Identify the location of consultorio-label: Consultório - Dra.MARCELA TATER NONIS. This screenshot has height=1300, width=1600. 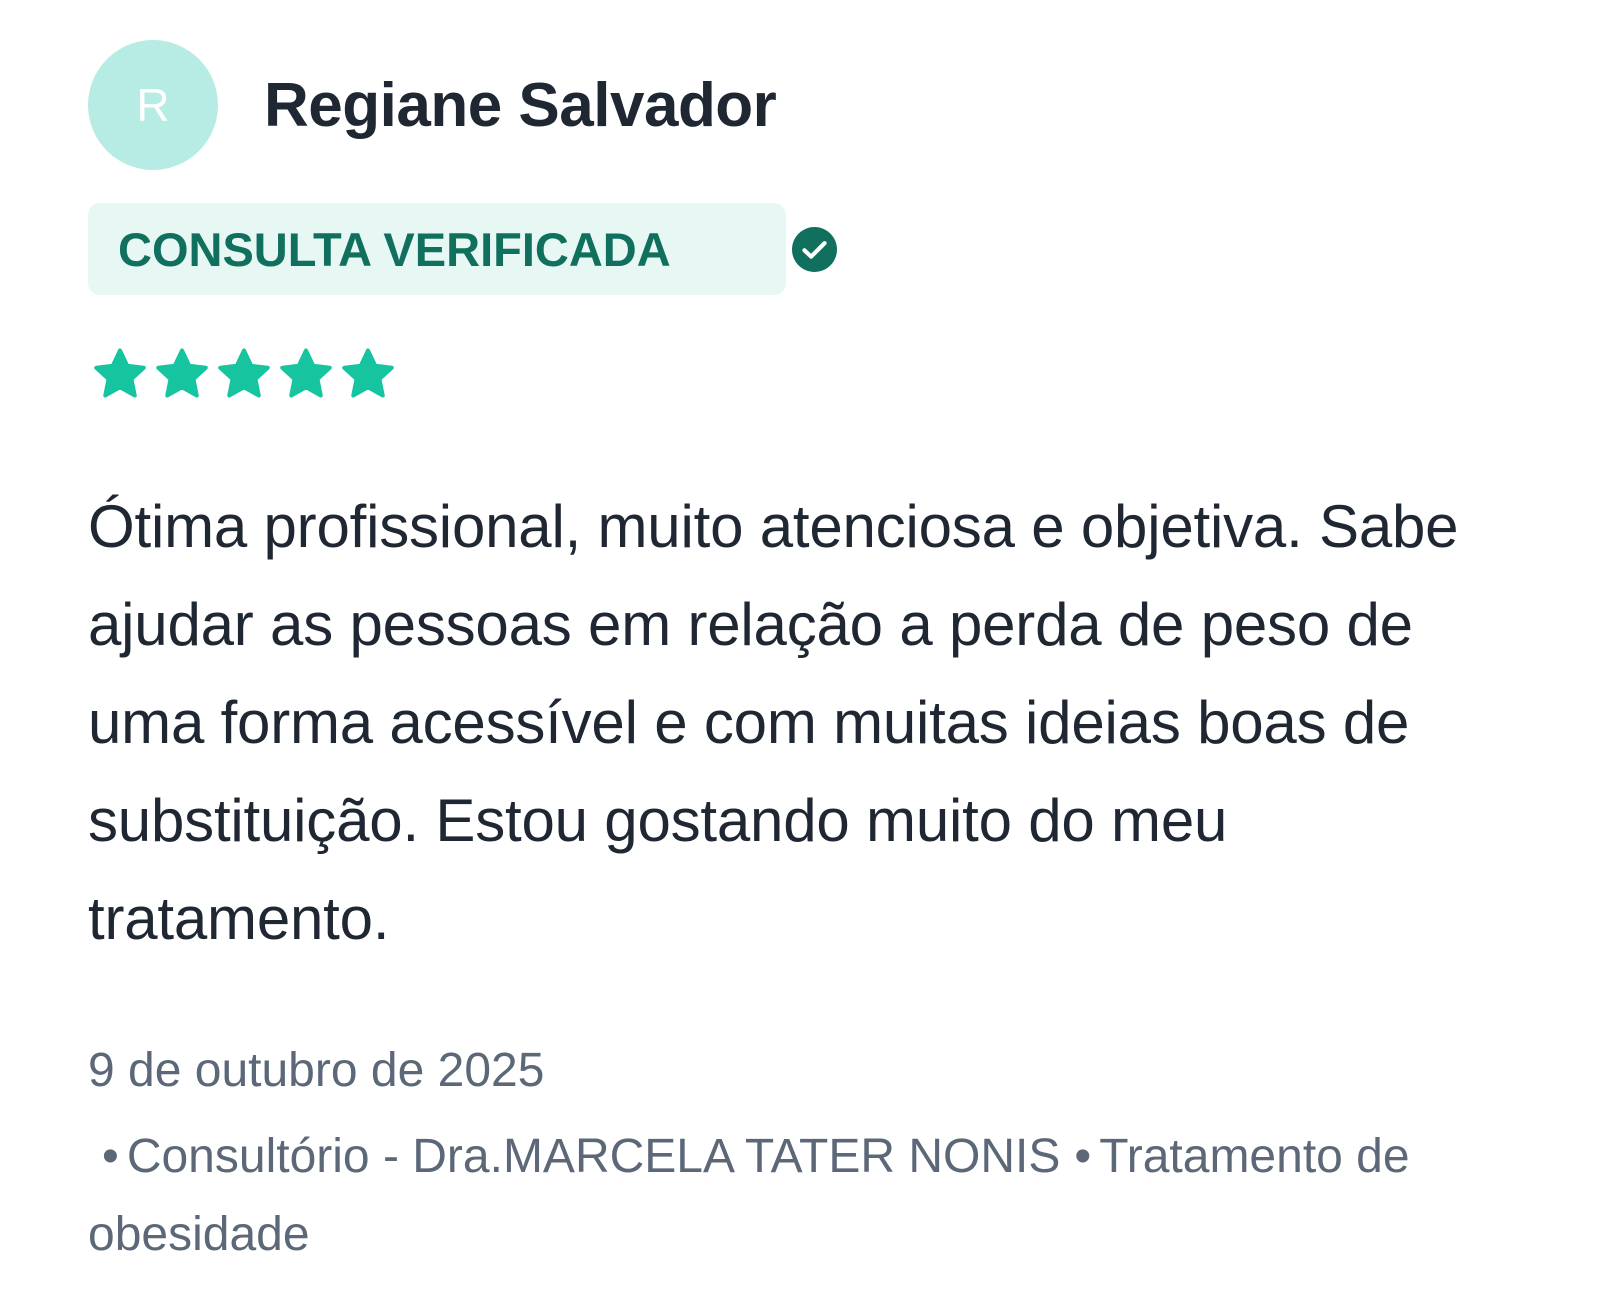
(593, 1156).